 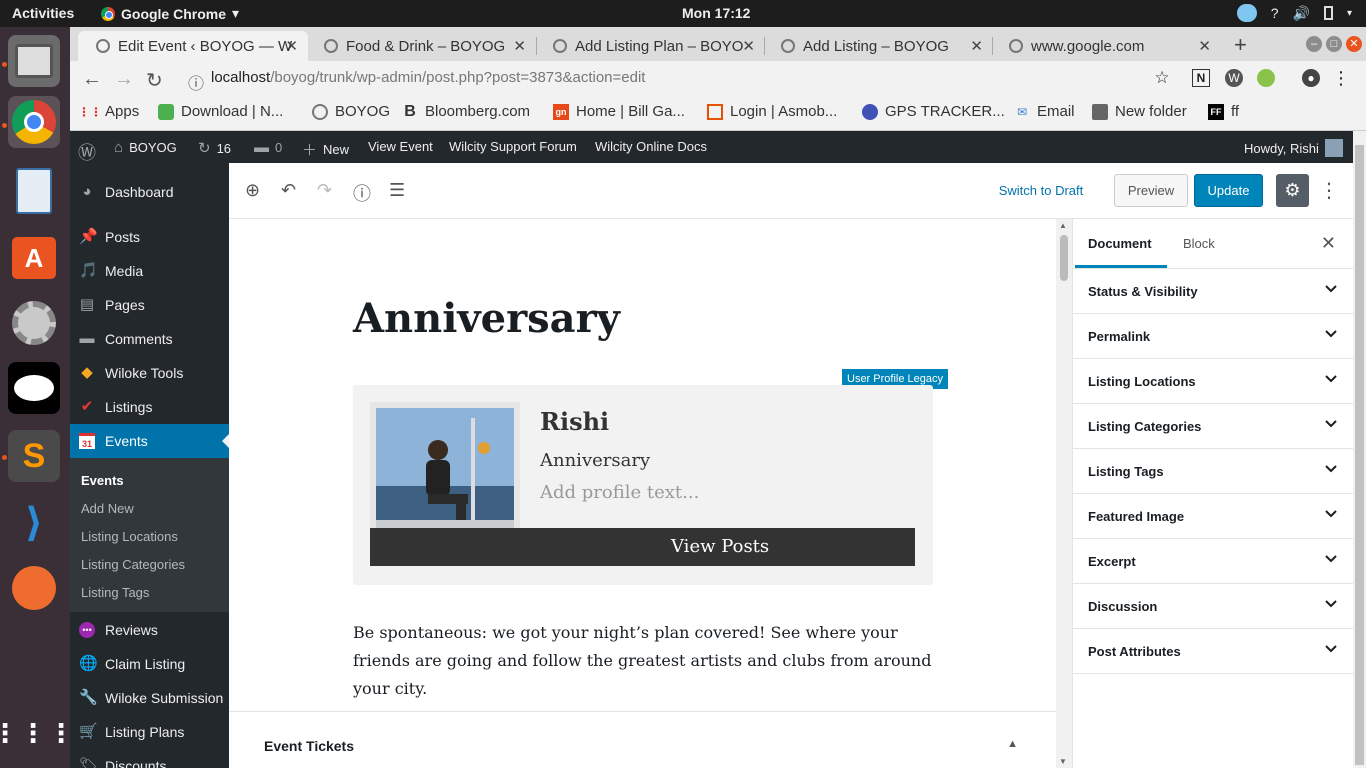 What do you see at coordinates (43, 13) in the screenshot?
I see `activities-button: Activities` at bounding box center [43, 13].